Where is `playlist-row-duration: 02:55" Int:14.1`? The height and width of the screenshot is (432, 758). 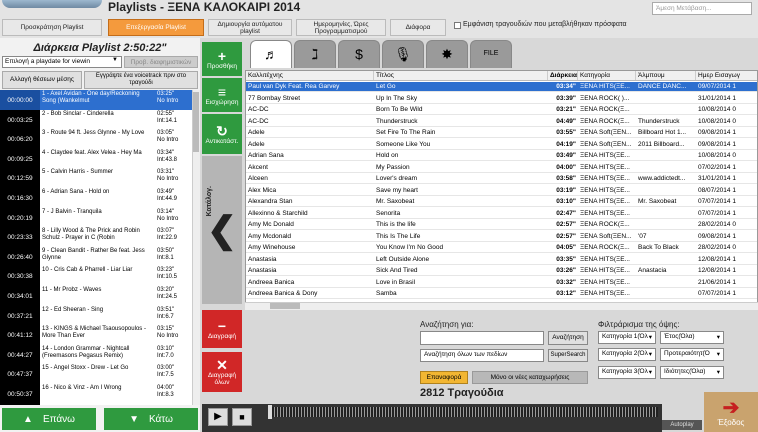
playlist-row-duration: 02:55" Int:14.1 is located at coordinates (173, 120).